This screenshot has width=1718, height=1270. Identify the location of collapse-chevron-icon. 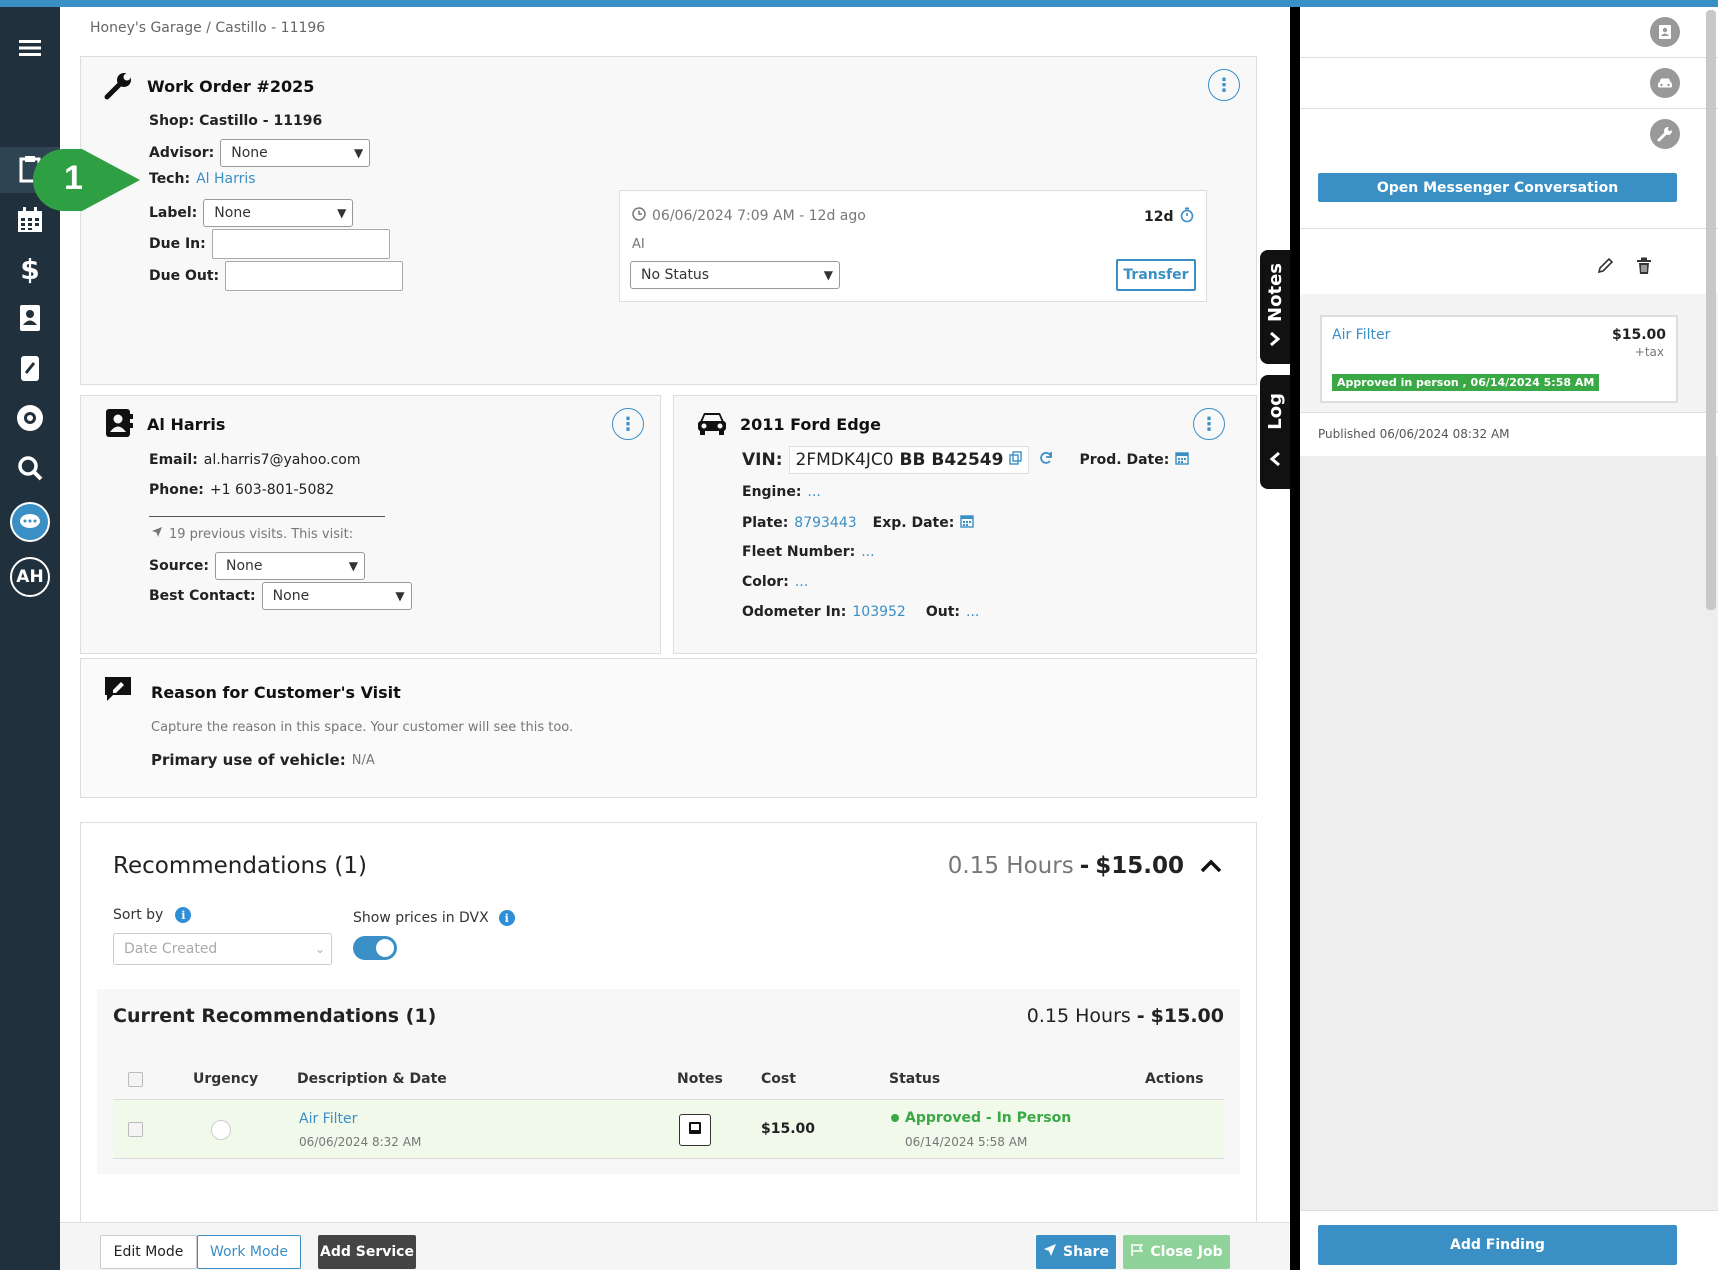
(1211, 868).